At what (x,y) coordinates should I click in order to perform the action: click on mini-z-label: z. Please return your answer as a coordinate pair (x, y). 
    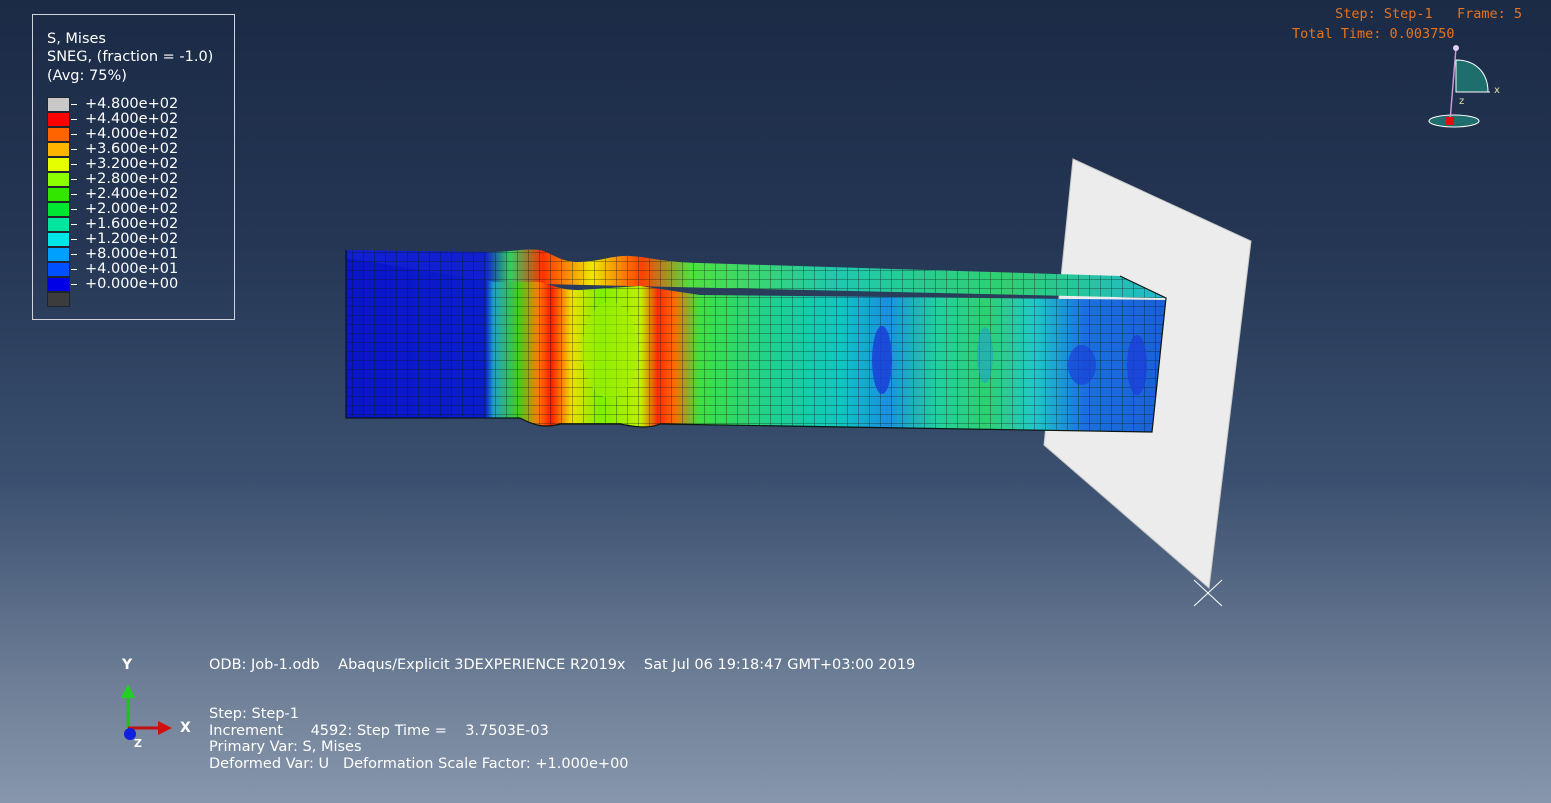
    Looking at the image, I should click on (1462, 101).